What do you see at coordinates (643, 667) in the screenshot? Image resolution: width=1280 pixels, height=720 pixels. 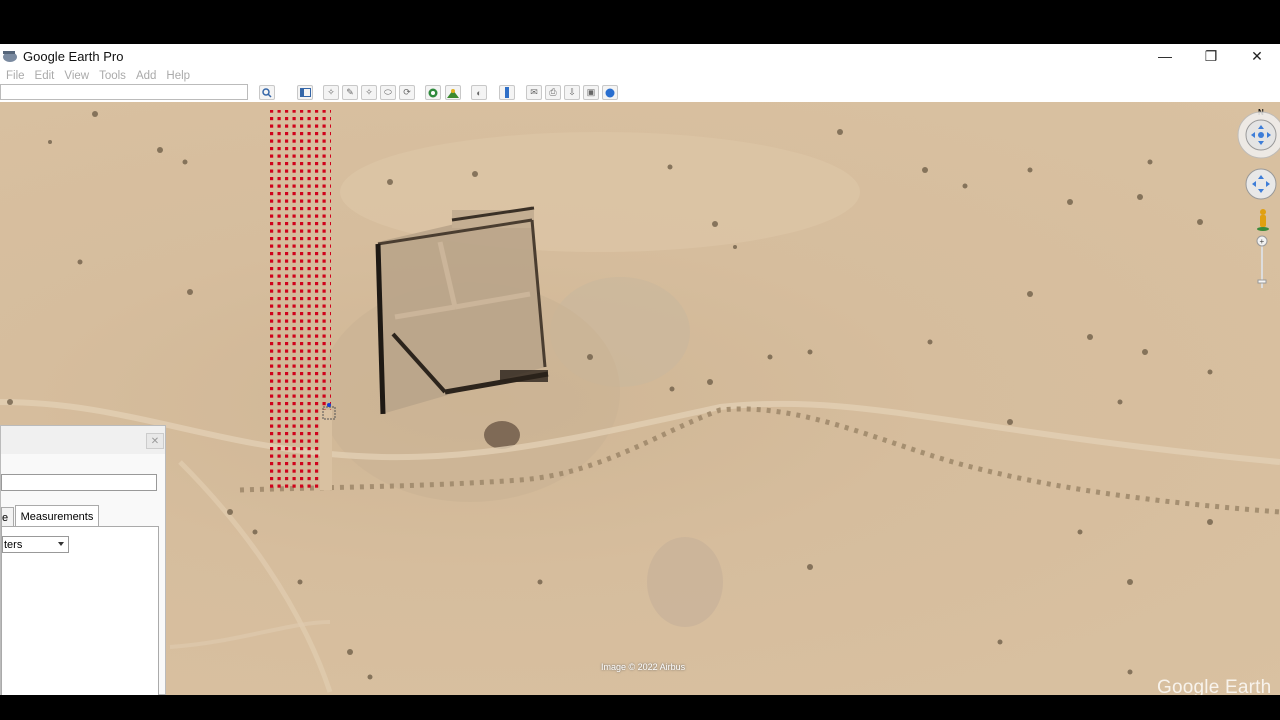 I see `imagery-credit: Image © 2022 Airbus` at bounding box center [643, 667].